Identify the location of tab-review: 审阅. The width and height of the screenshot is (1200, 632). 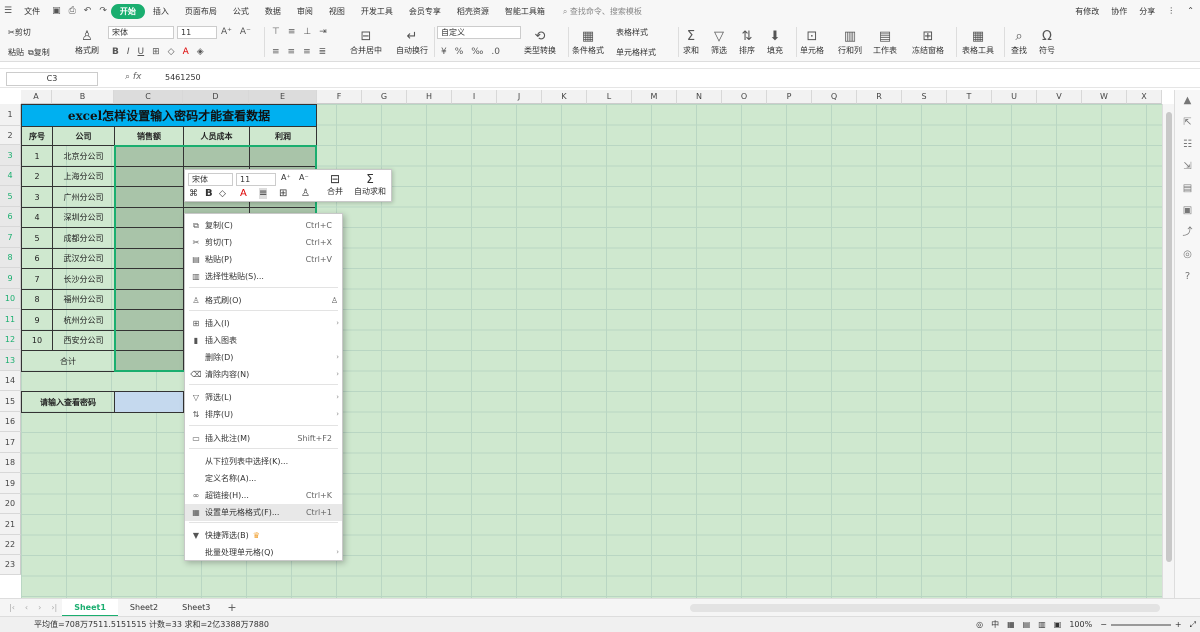
(305, 11).